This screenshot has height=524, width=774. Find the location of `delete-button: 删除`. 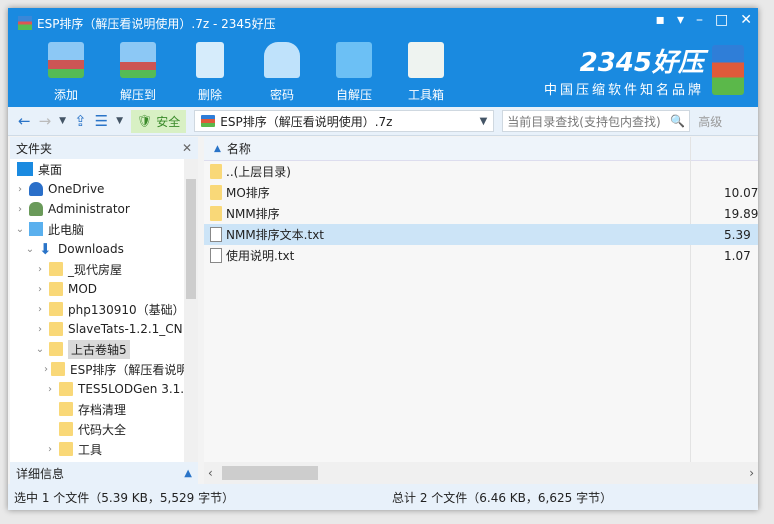

delete-button: 删除 is located at coordinates (210, 72).